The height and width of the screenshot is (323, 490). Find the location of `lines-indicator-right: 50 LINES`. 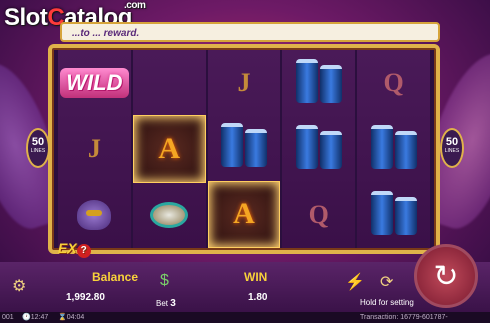

lines-indicator-right: 50 LINES is located at coordinates (452, 148).